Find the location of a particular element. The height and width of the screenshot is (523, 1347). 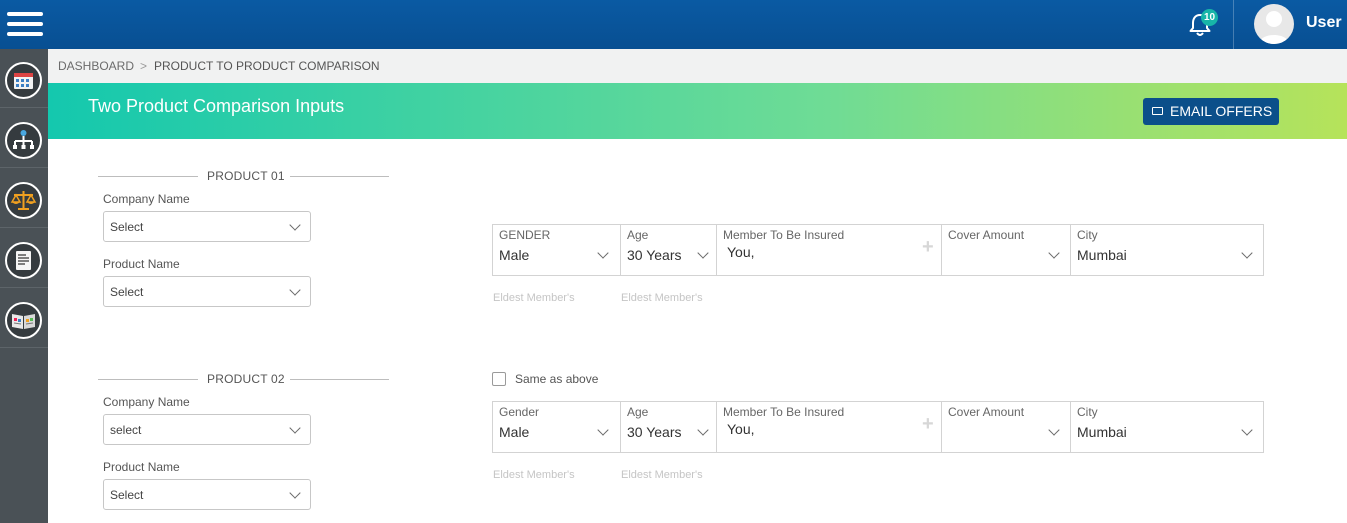

avatar is located at coordinates (1274, 24).